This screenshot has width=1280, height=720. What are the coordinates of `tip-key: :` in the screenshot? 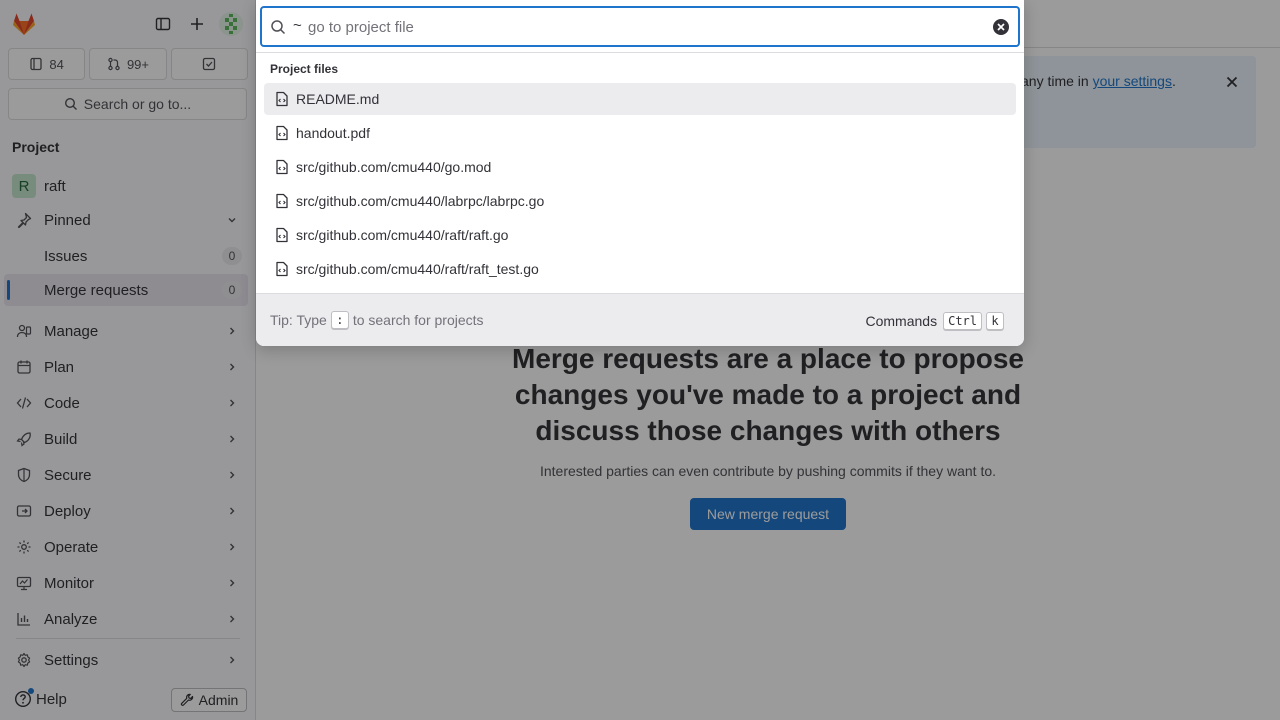 It's located at (339, 320).